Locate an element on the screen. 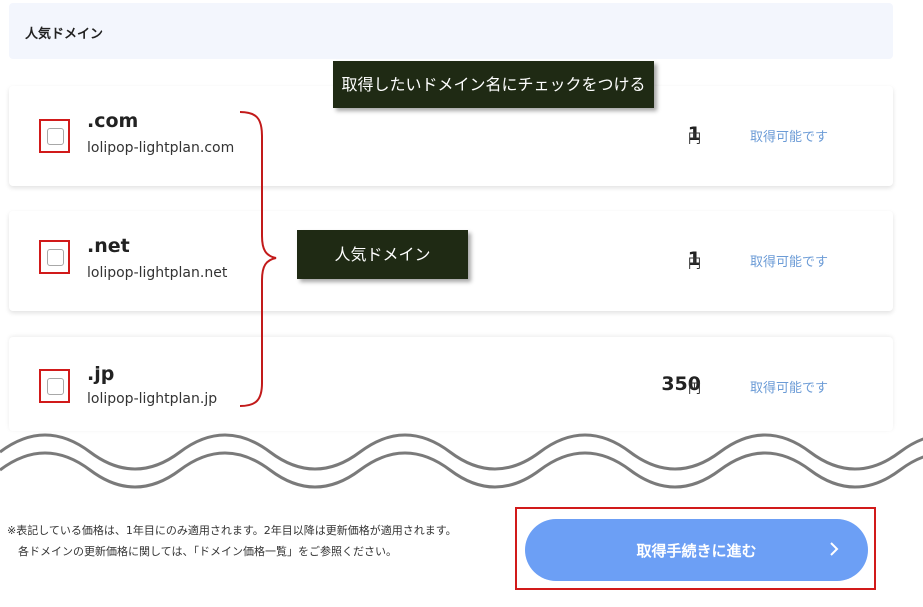  domain-checkbox-jp is located at coordinates (55, 386).